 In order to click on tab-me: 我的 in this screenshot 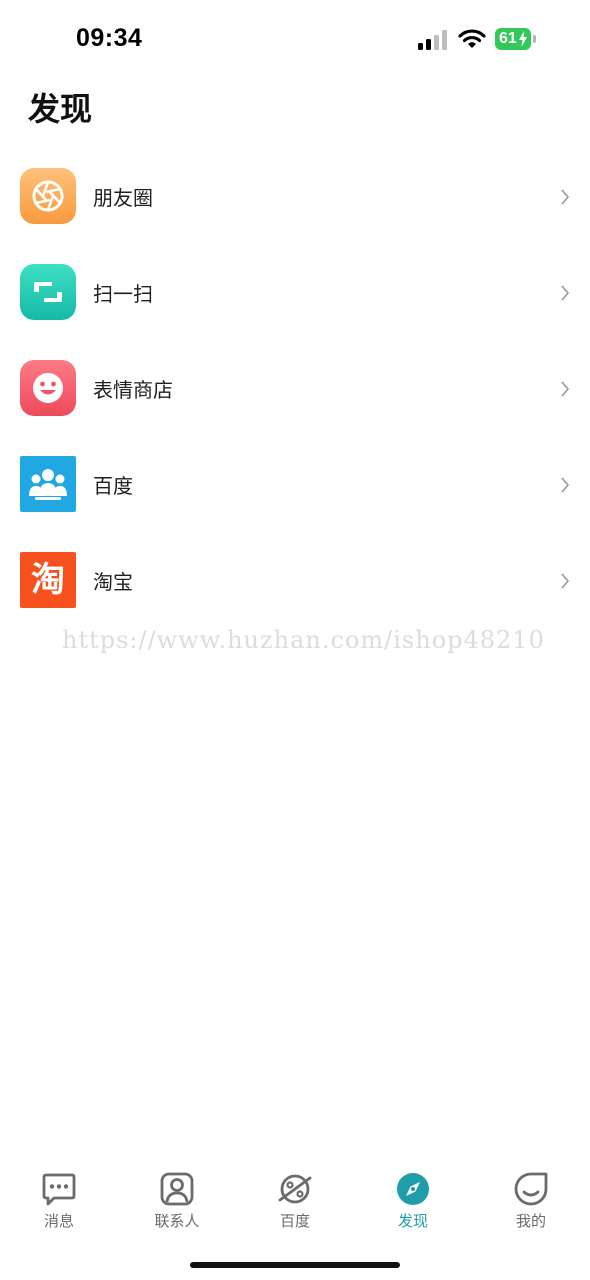, I will do `click(531, 1196)`.